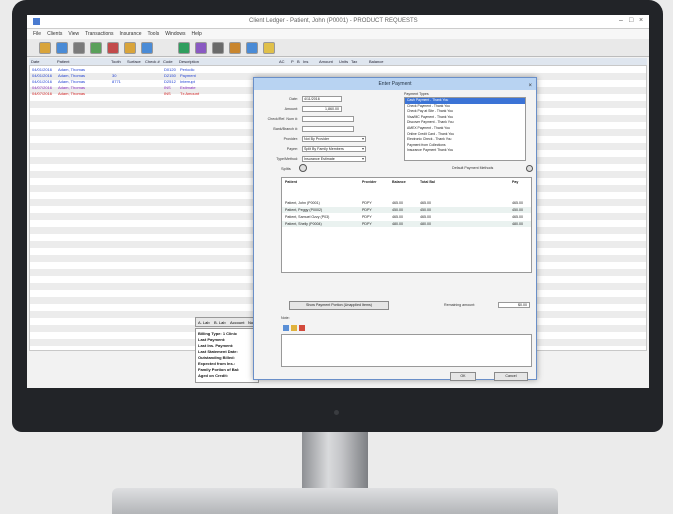  What do you see at coordinates (641, 20) in the screenshot?
I see `close-button: ×` at bounding box center [641, 20].